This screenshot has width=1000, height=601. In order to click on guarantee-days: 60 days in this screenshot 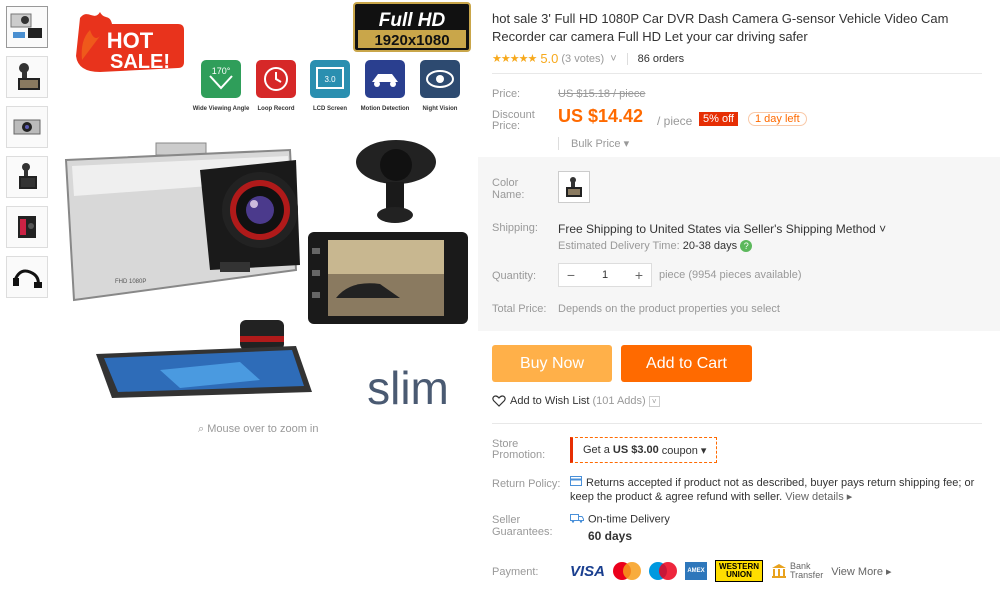, I will do `click(610, 536)`.